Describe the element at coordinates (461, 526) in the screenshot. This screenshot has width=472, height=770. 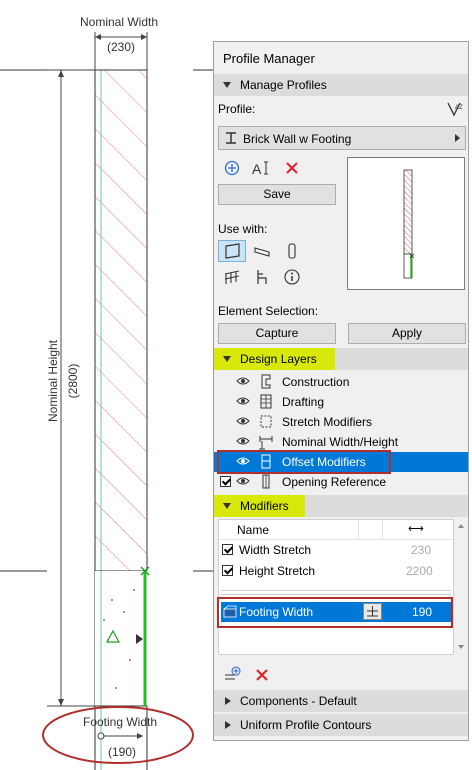
I see `scroll-up-icon` at that location.